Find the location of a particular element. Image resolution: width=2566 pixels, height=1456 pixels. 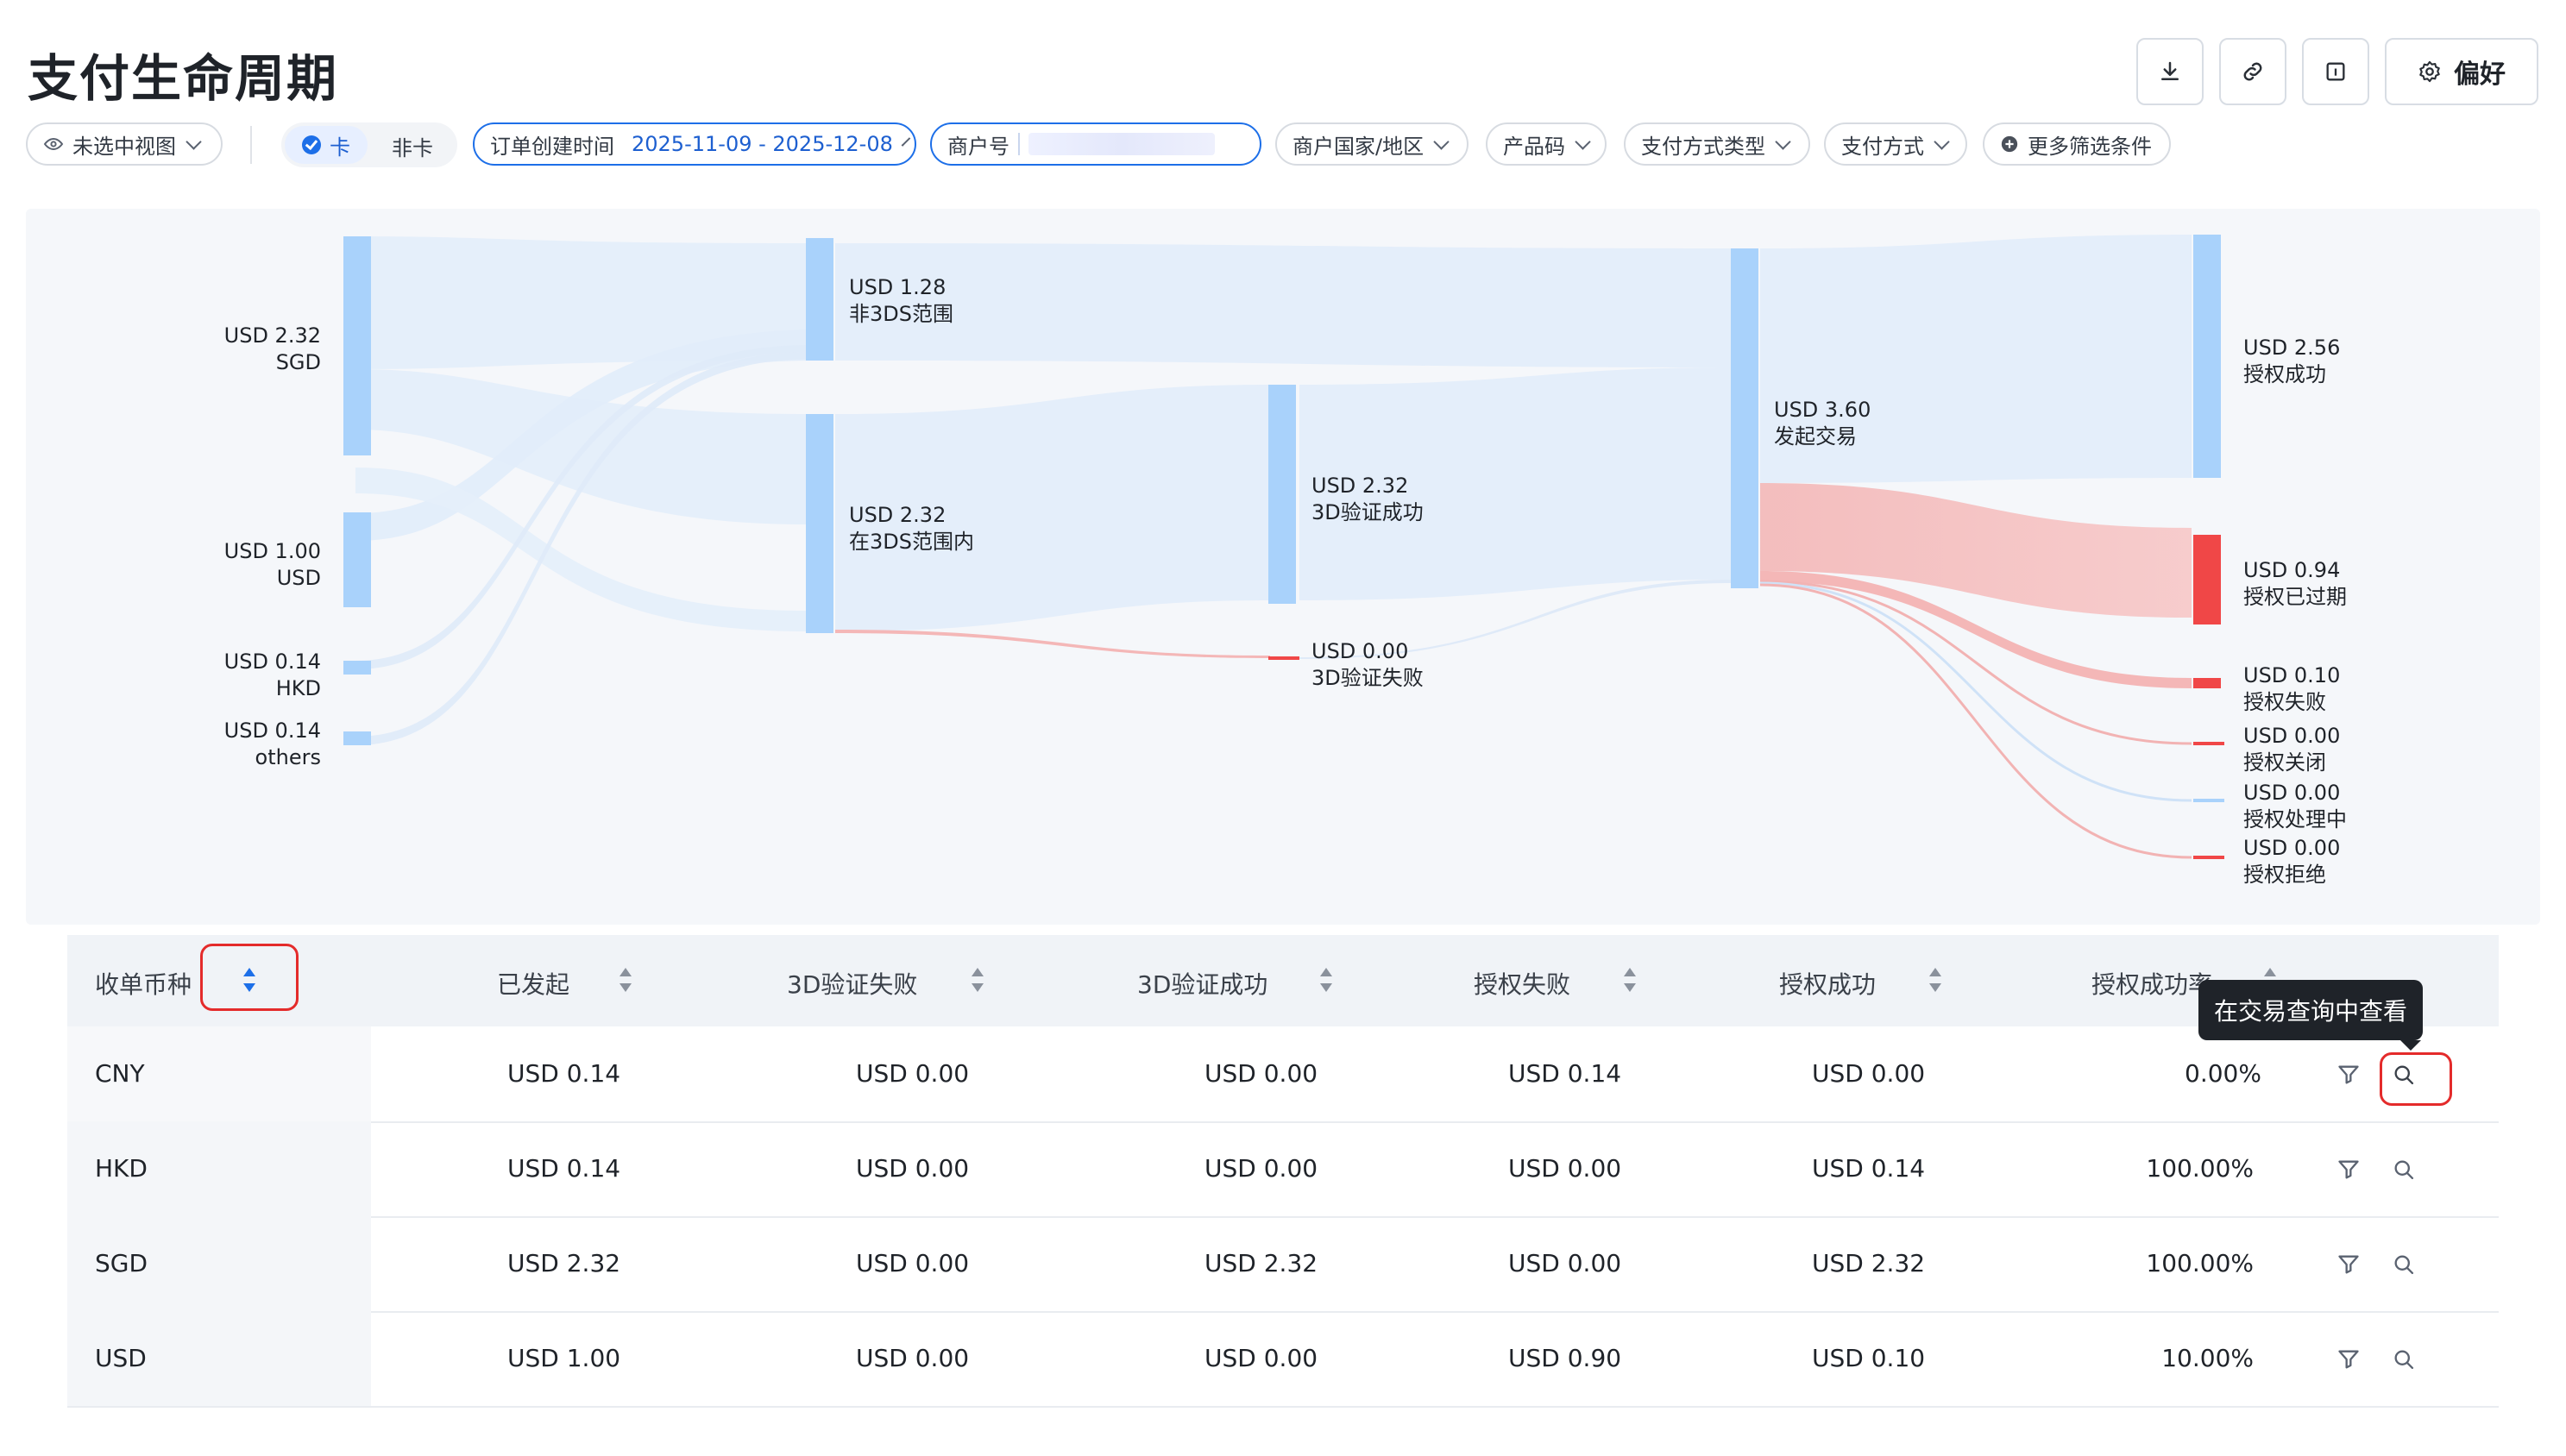

label-auth-ok: USD 2.56 授权成功 is located at coordinates (2292, 361).